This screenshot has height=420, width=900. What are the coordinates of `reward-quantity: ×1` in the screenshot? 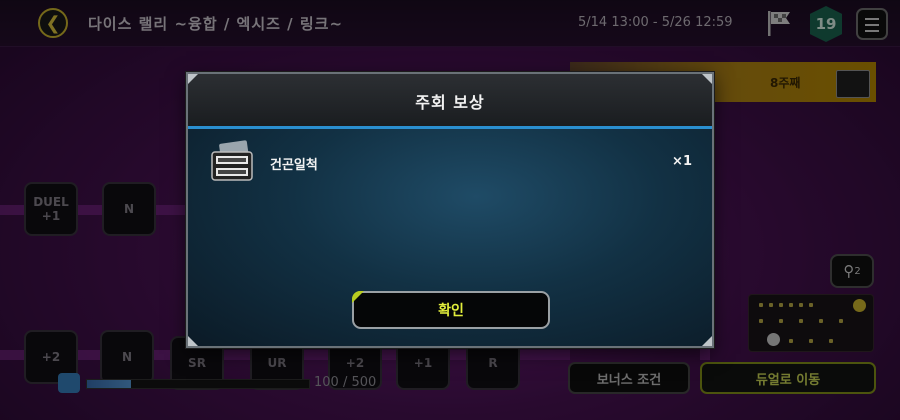 It's located at (682, 161).